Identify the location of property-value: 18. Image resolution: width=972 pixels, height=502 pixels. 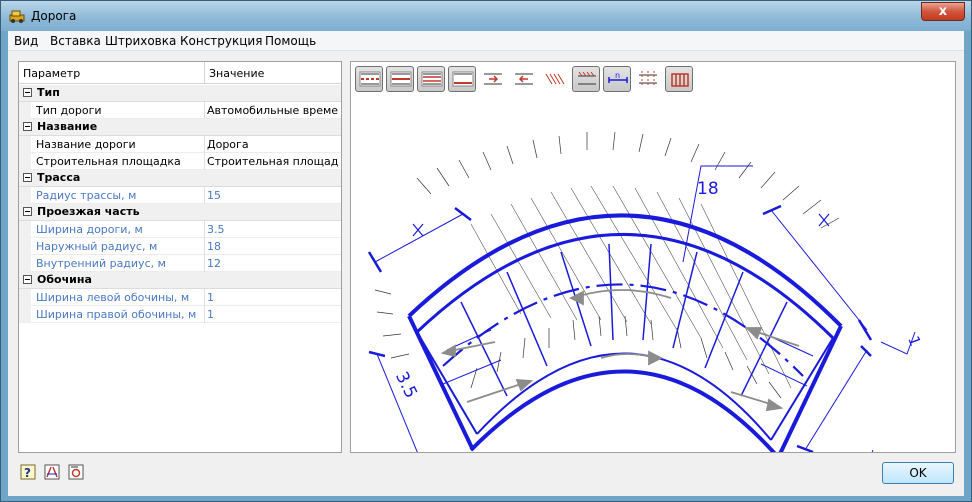
(273, 246).